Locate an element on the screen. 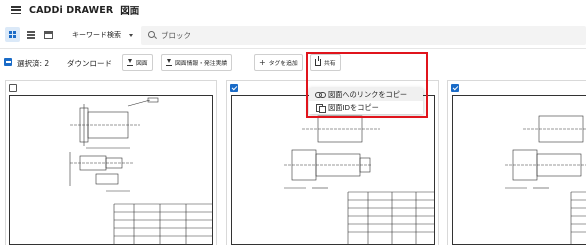 This screenshot has height=245, width=586. copy-drawing-id-item: 図面IDをコピー is located at coordinates (366, 107).